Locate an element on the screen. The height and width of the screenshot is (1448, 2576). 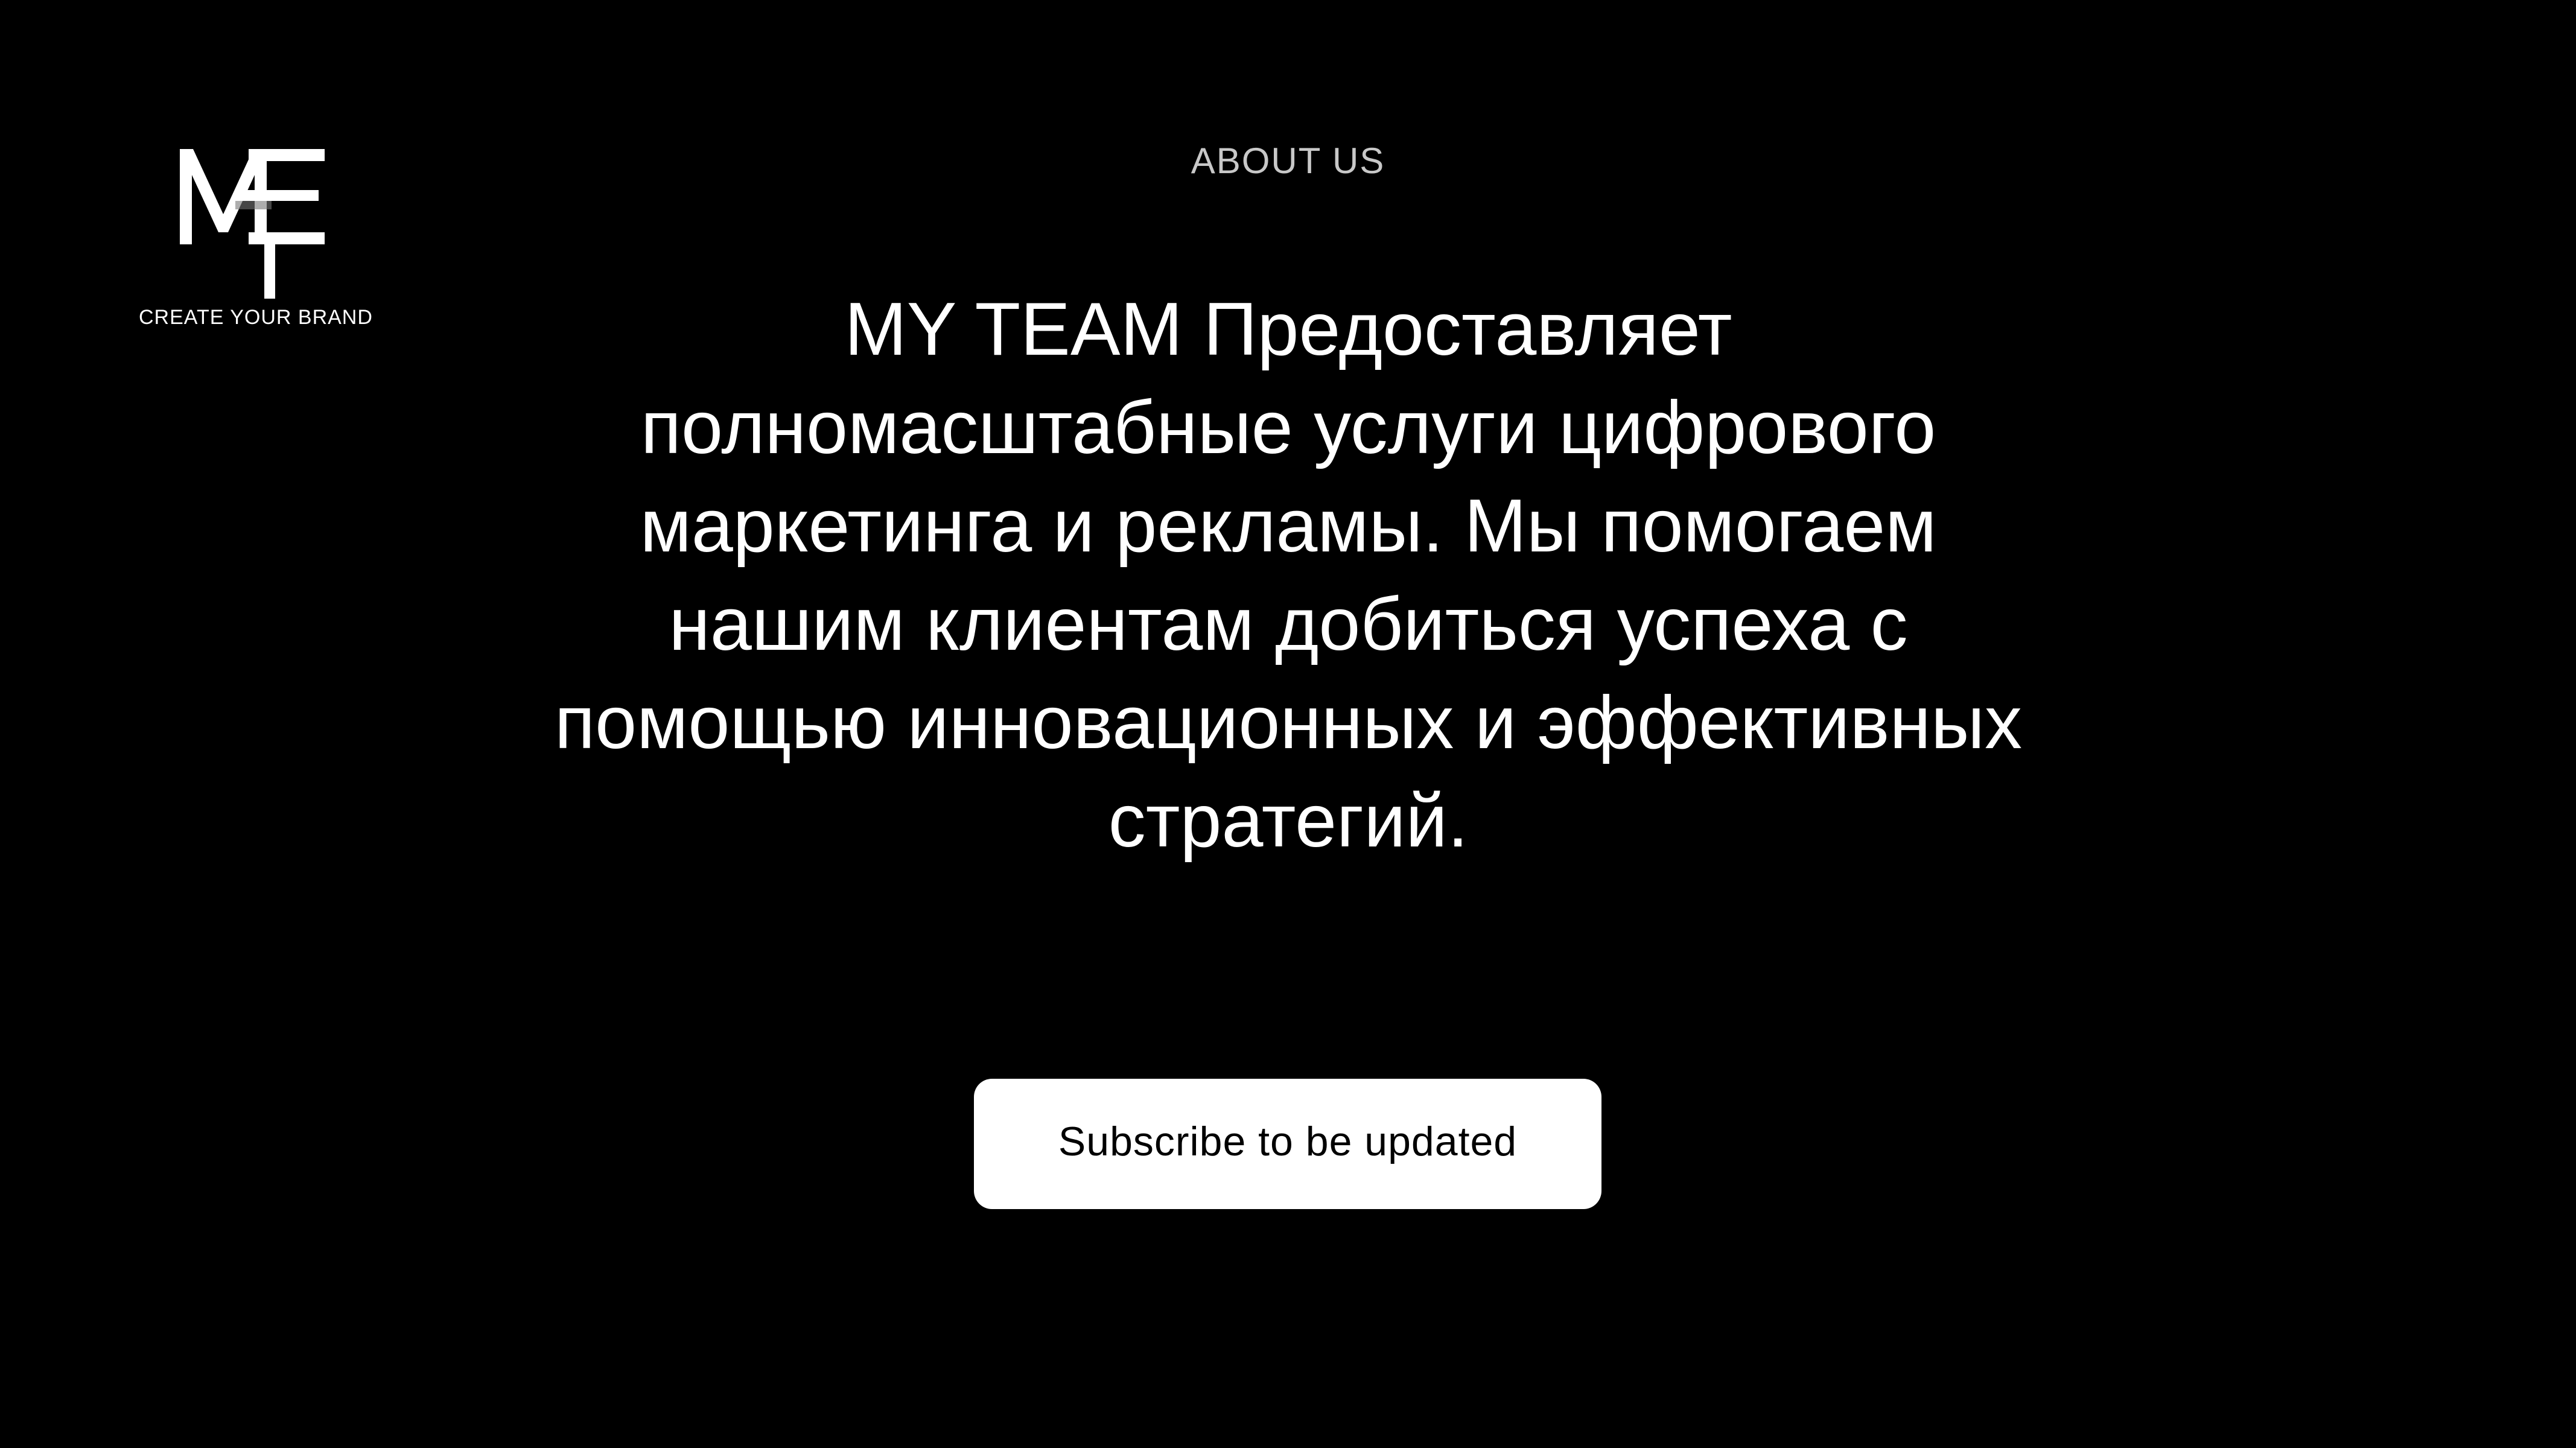
brand-tagline: CREATE YOUR BRAND is located at coordinates (256, 318).